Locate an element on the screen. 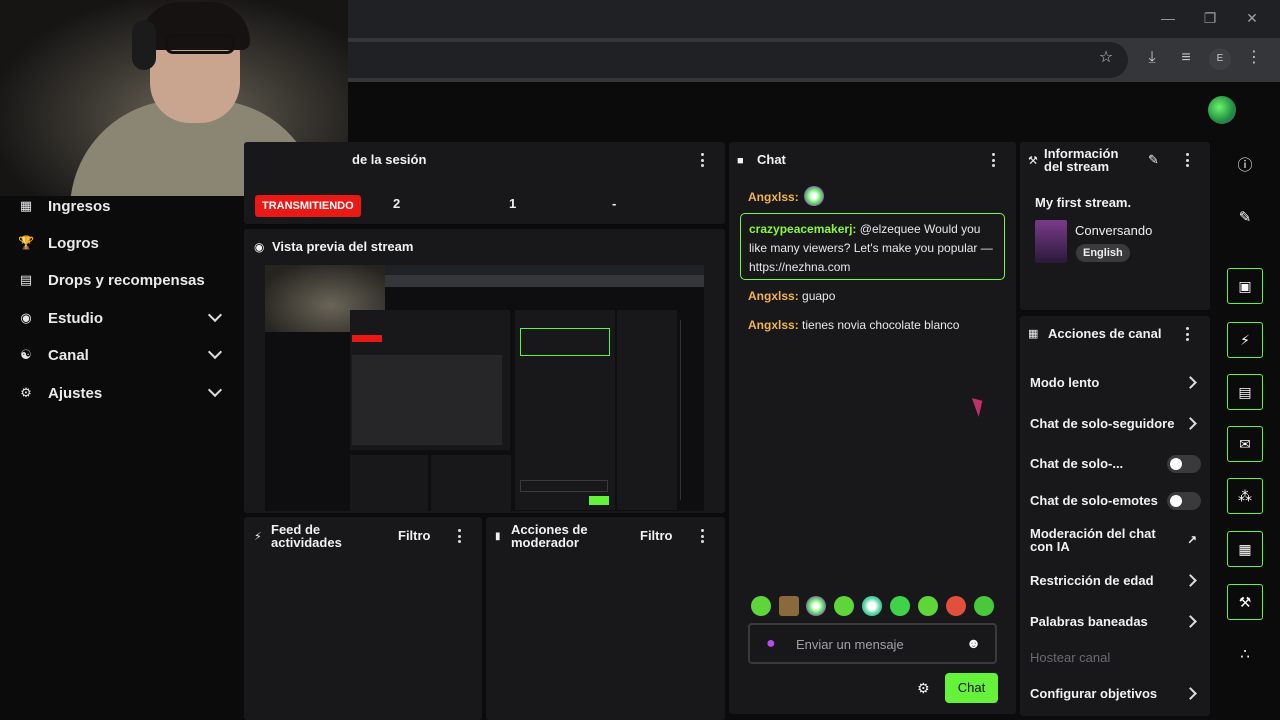 This screenshot has height=720, width=1280. sidebar-item-label: Estudio is located at coordinates (75, 318).